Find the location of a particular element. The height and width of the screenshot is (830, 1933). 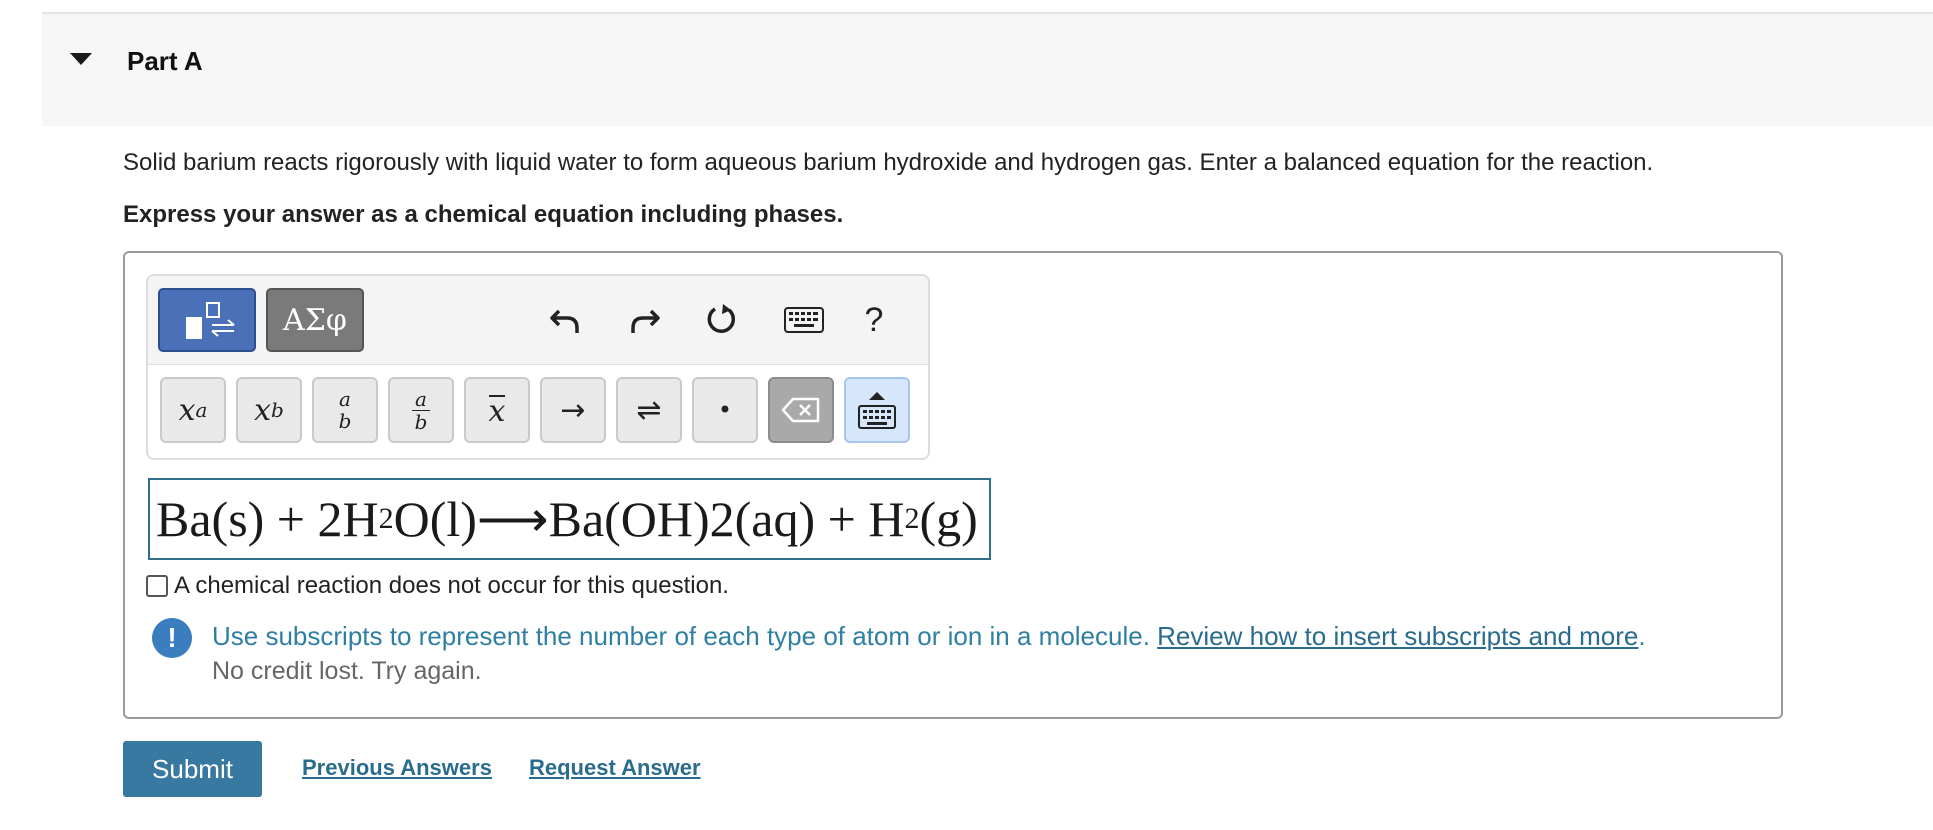

greek-symbols-label: ΑΣφ is located at coordinates (315, 320).